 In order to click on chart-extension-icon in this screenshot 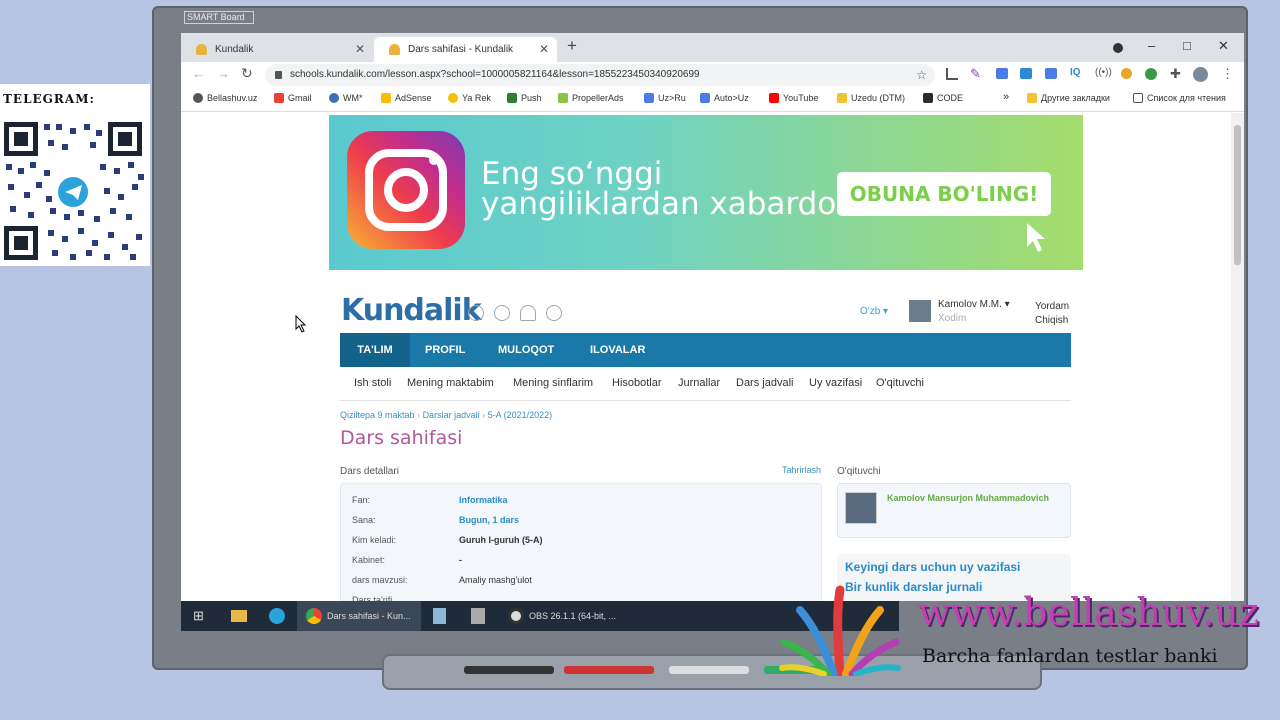, I will do `click(952, 74)`.